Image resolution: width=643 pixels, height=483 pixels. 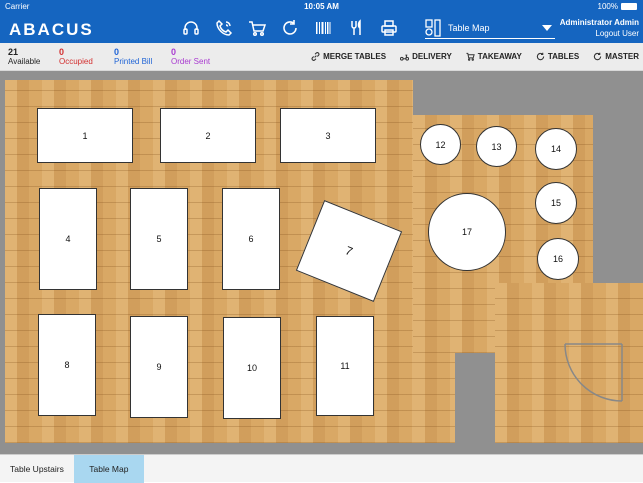 I want to click on stat-label: Available, so click(x=24, y=61).